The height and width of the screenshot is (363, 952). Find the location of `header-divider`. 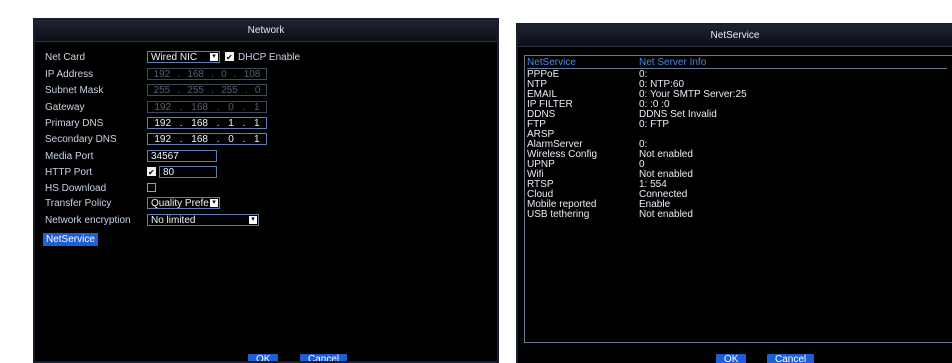

header-divider is located at coordinates (737, 68).